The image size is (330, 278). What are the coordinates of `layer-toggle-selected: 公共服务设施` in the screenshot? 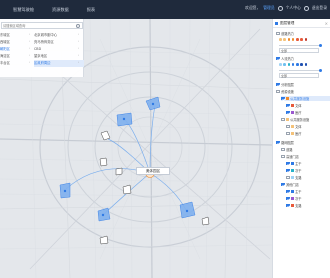 It's located at (305, 98).